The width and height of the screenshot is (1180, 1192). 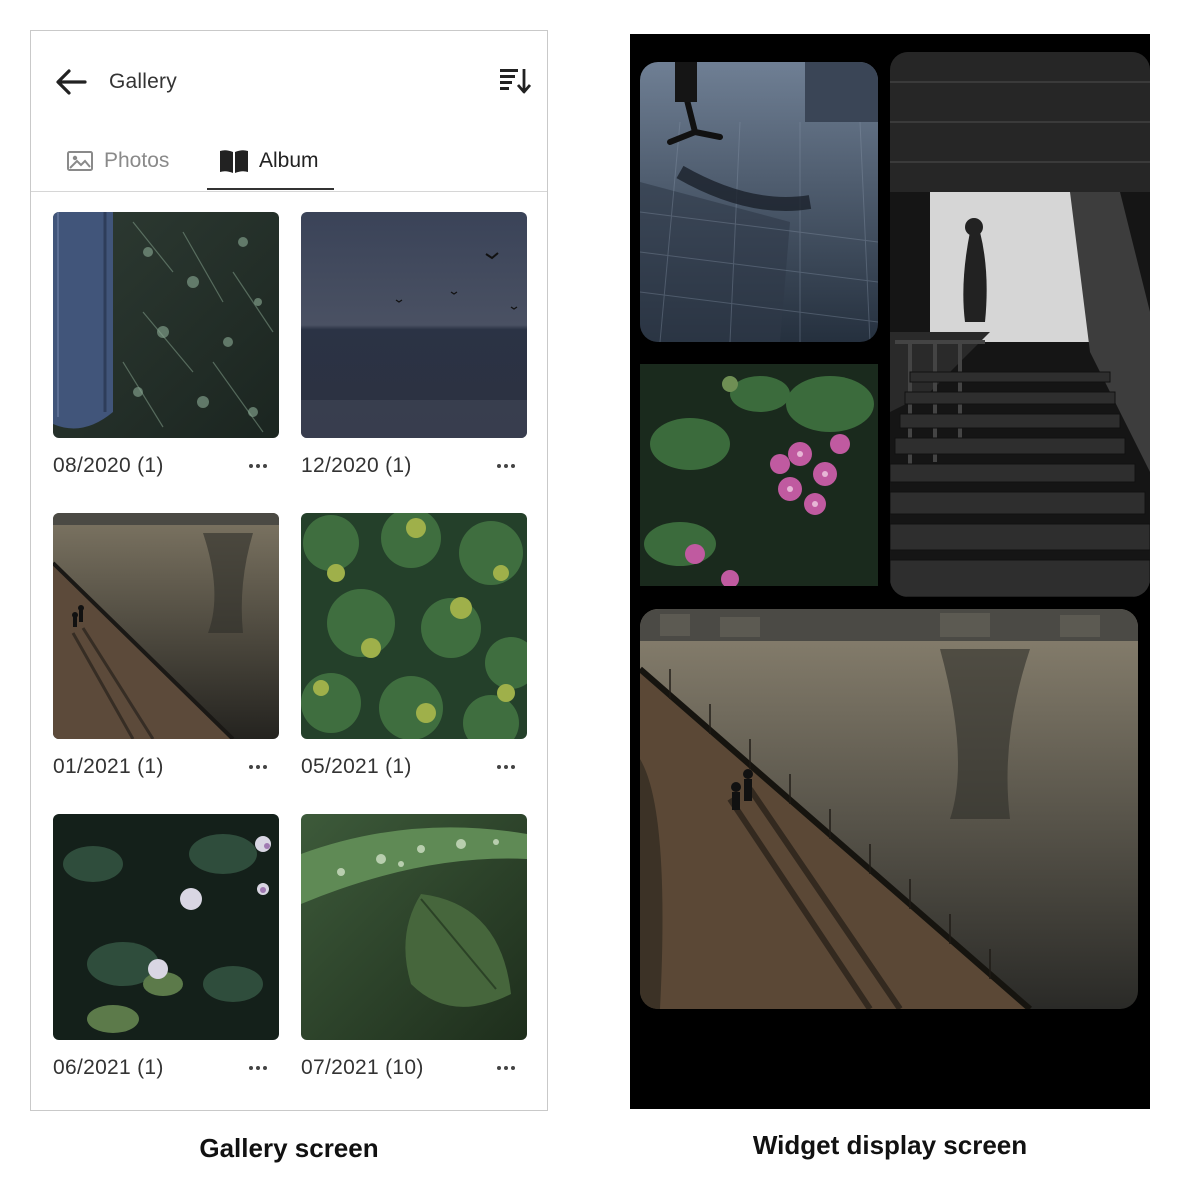 I want to click on album-item: 06/2021 (1), so click(x=166, y=946).